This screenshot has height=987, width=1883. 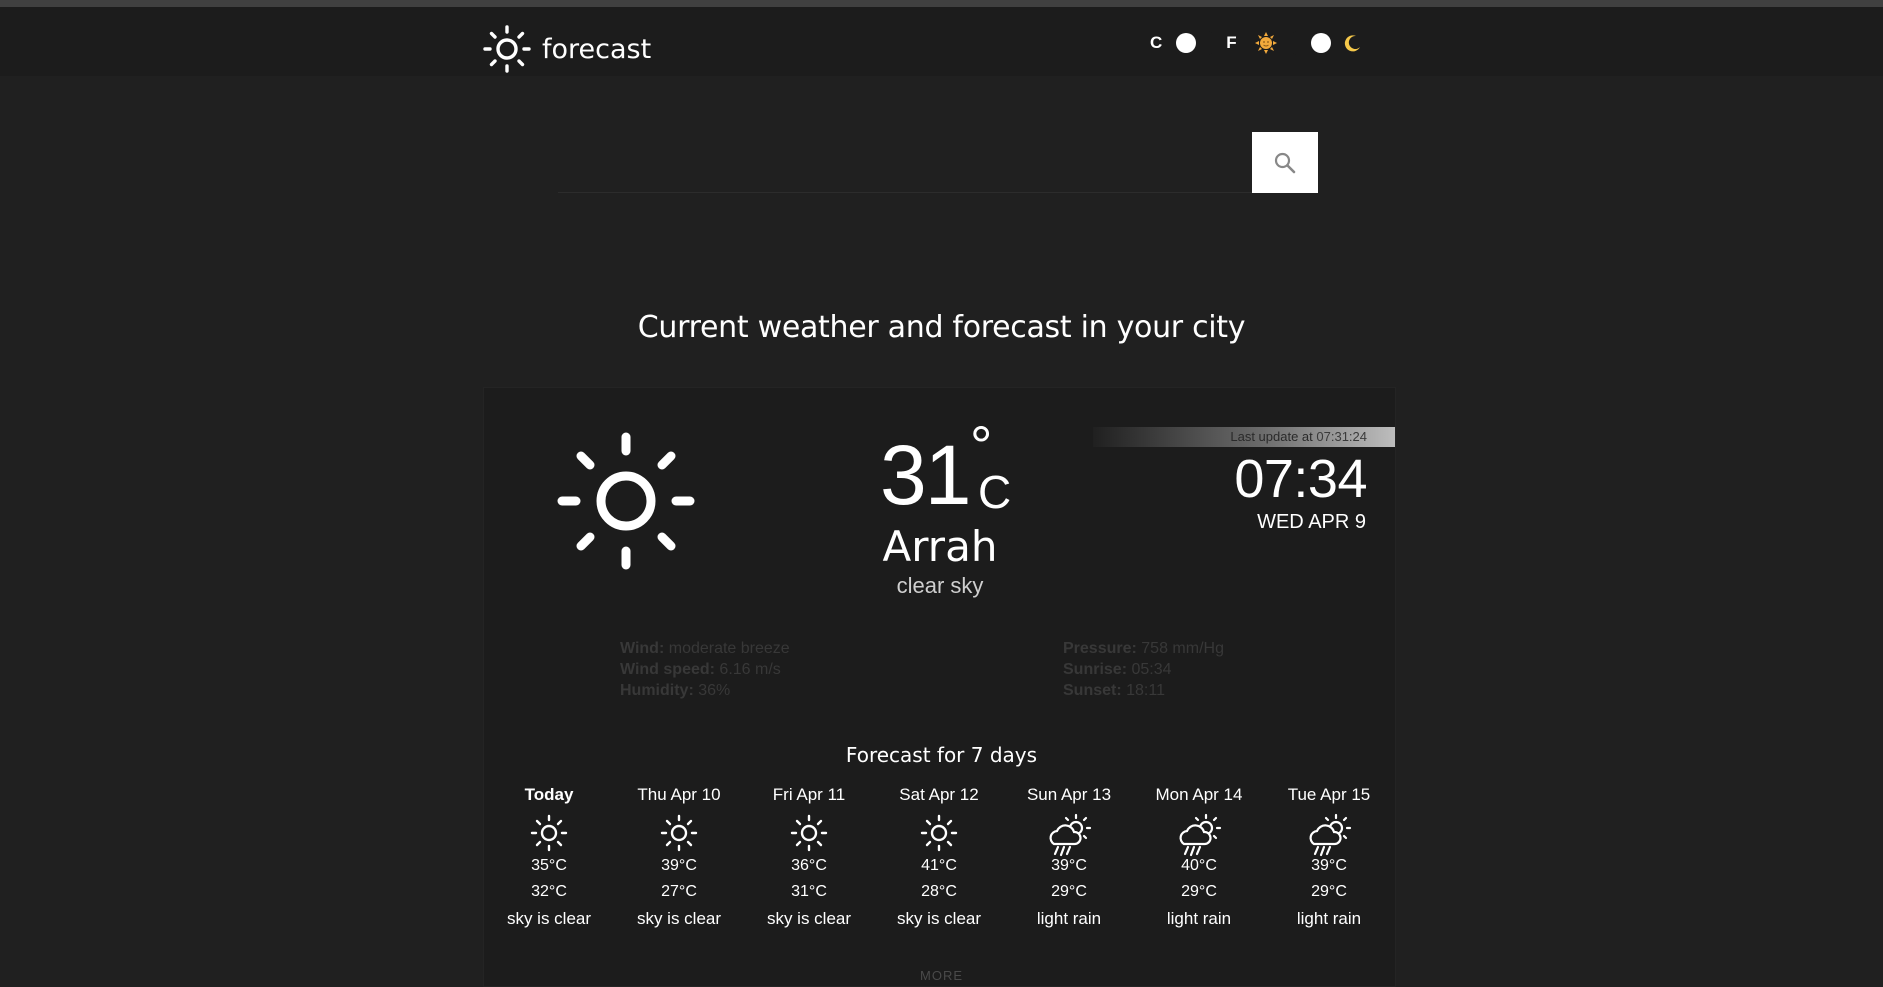 I want to click on forecast-day: Sun Apr 13 39°C 29°C light rain, so click(x=1069, y=858).